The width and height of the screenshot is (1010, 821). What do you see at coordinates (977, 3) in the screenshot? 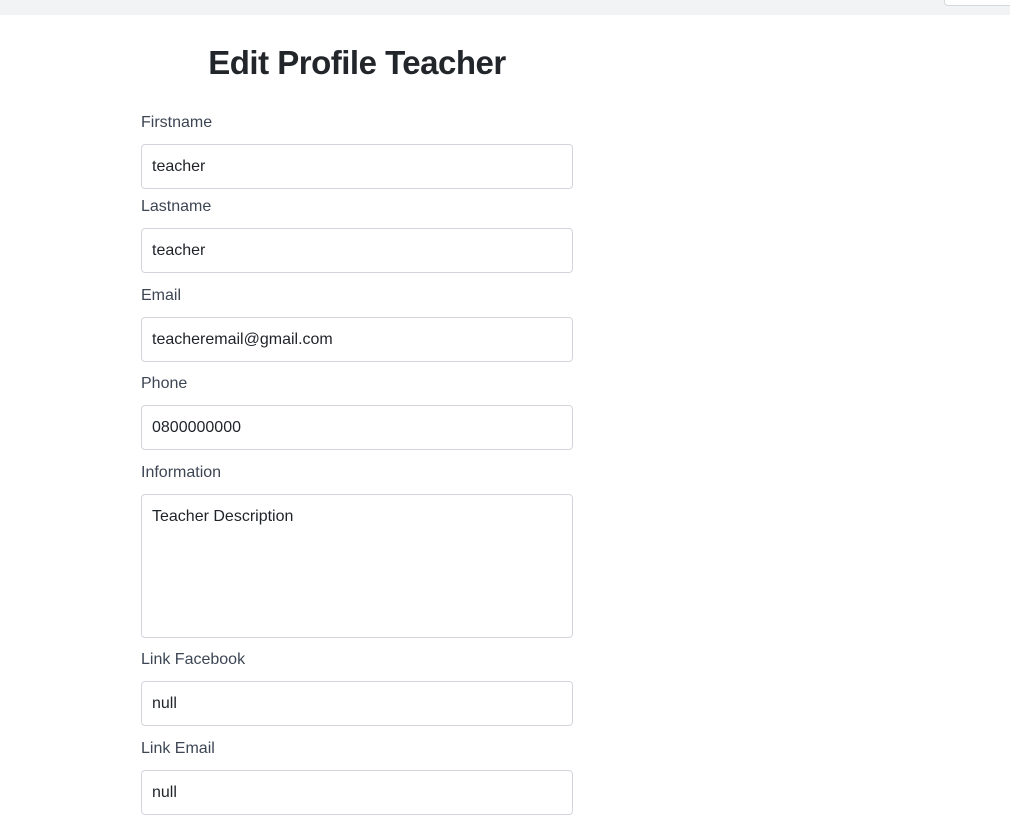
I see `top-right-control` at bounding box center [977, 3].